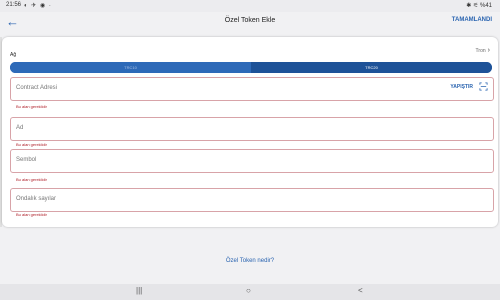  I want to click on paste-button: YAPIŞTIR, so click(461, 87).